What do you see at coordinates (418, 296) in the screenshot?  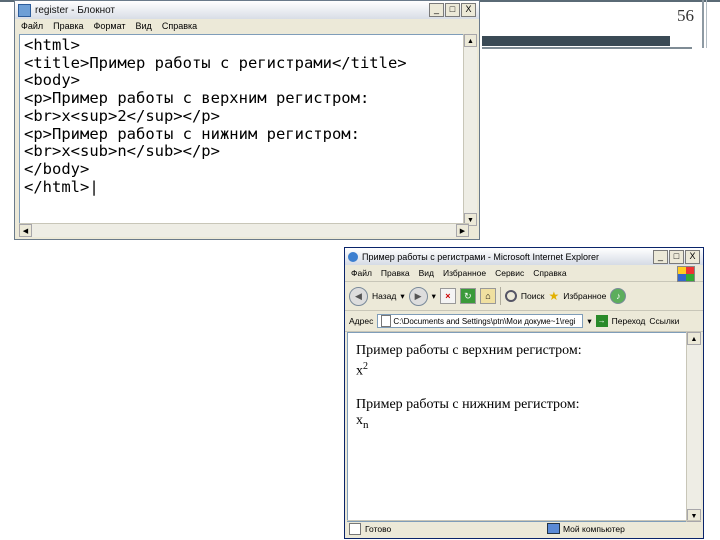 I see `forward-arrow-icon: ▶` at bounding box center [418, 296].